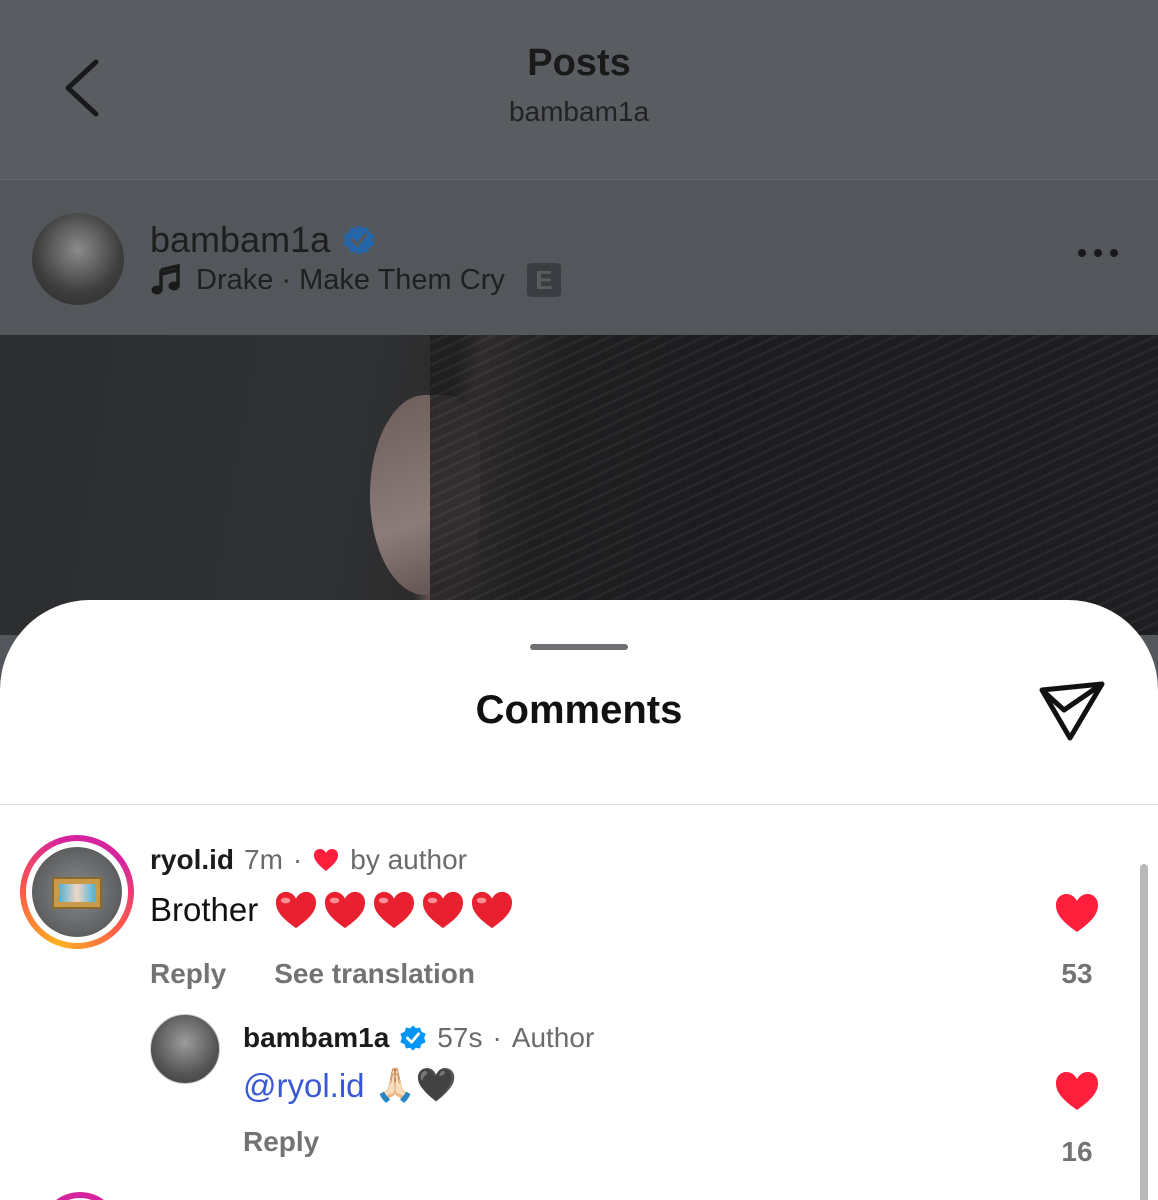 The height and width of the screenshot is (1200, 1158). I want to click on see-translation-button: See translation, so click(374, 974).